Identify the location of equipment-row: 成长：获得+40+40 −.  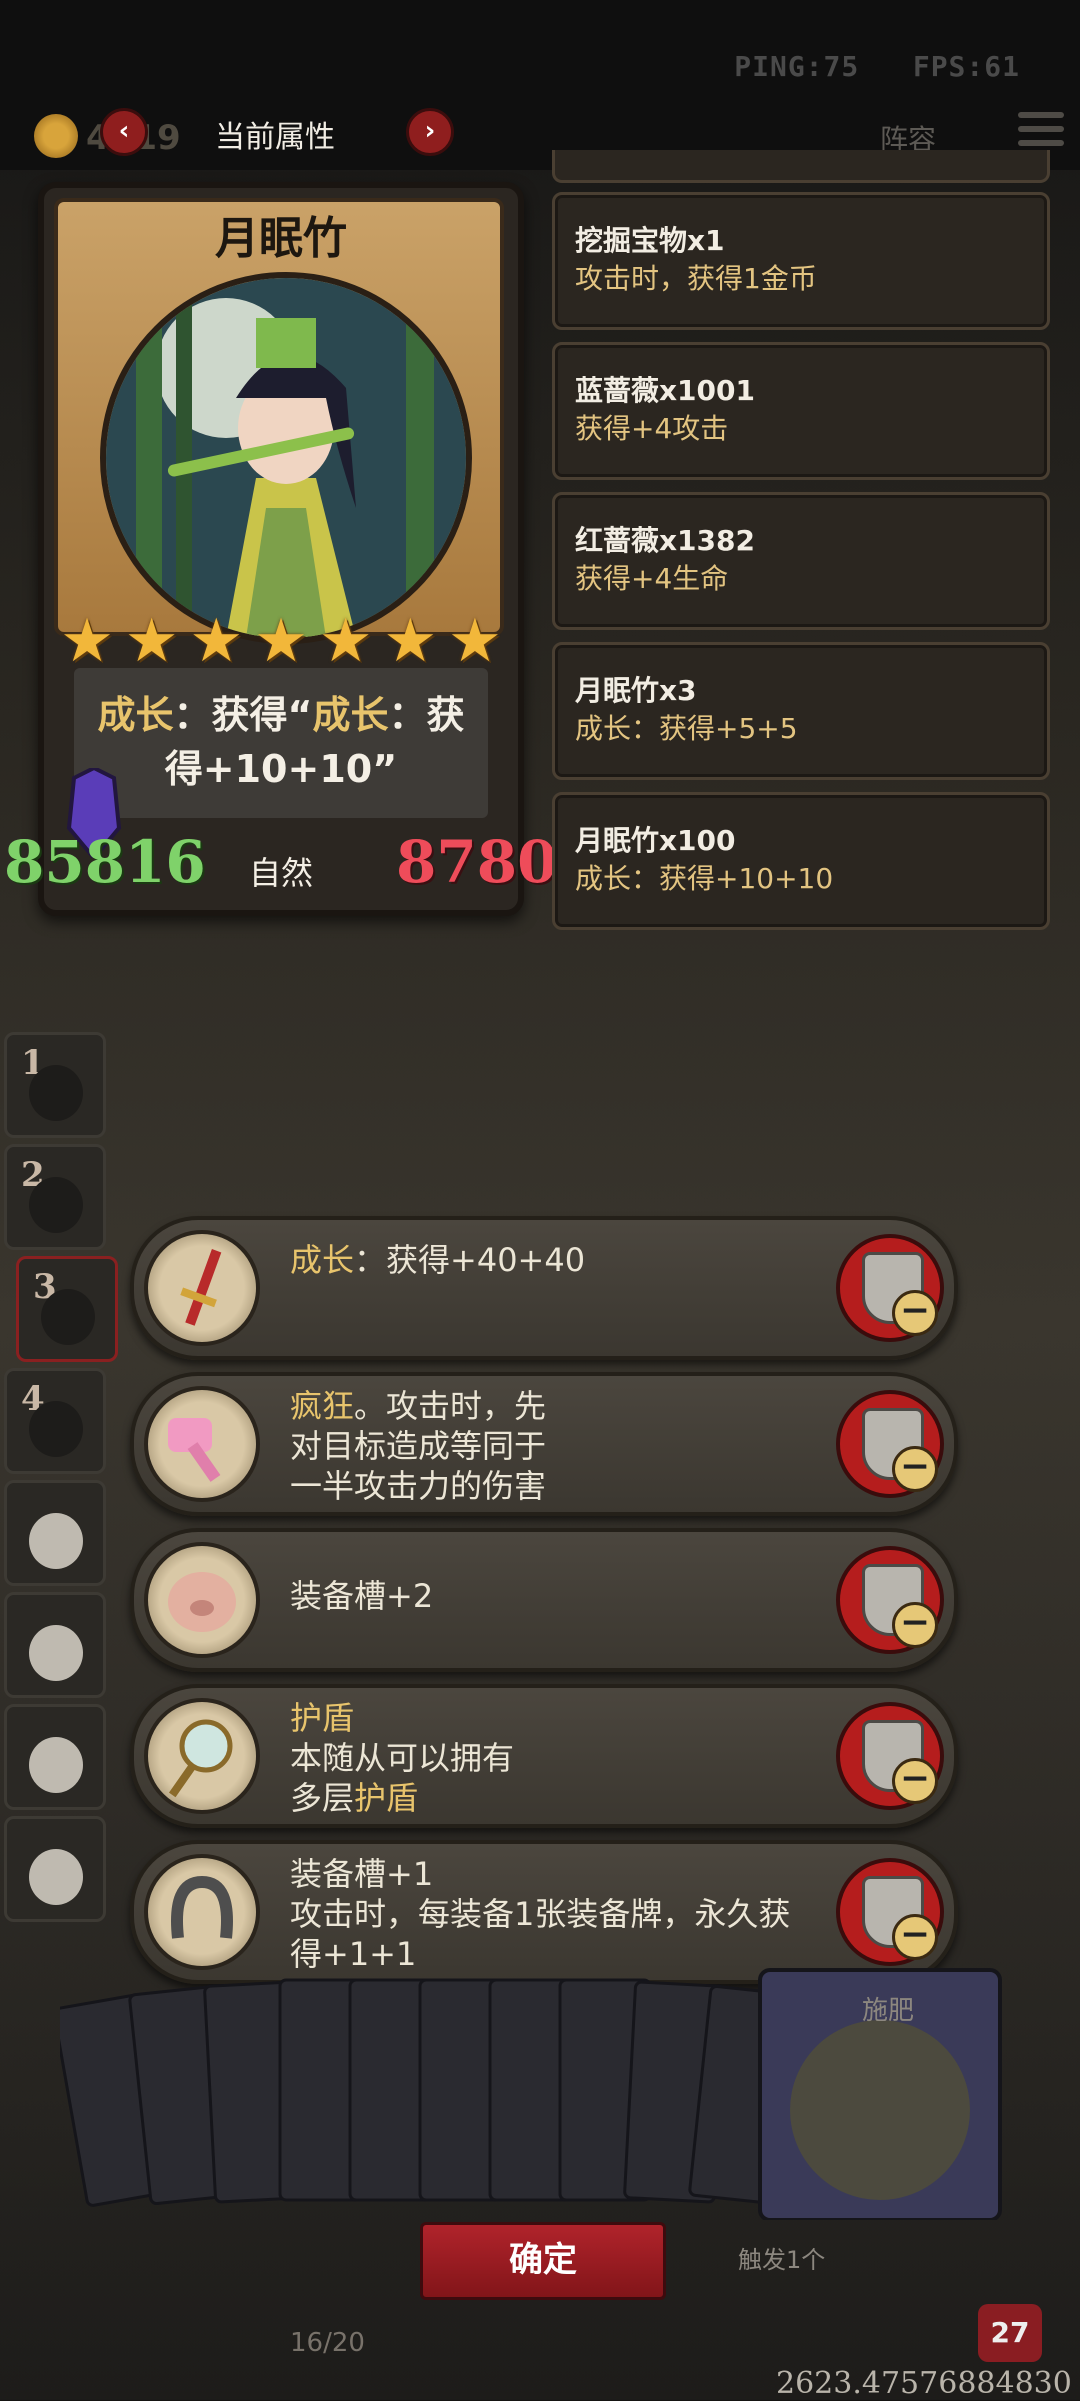
(544, 1288).